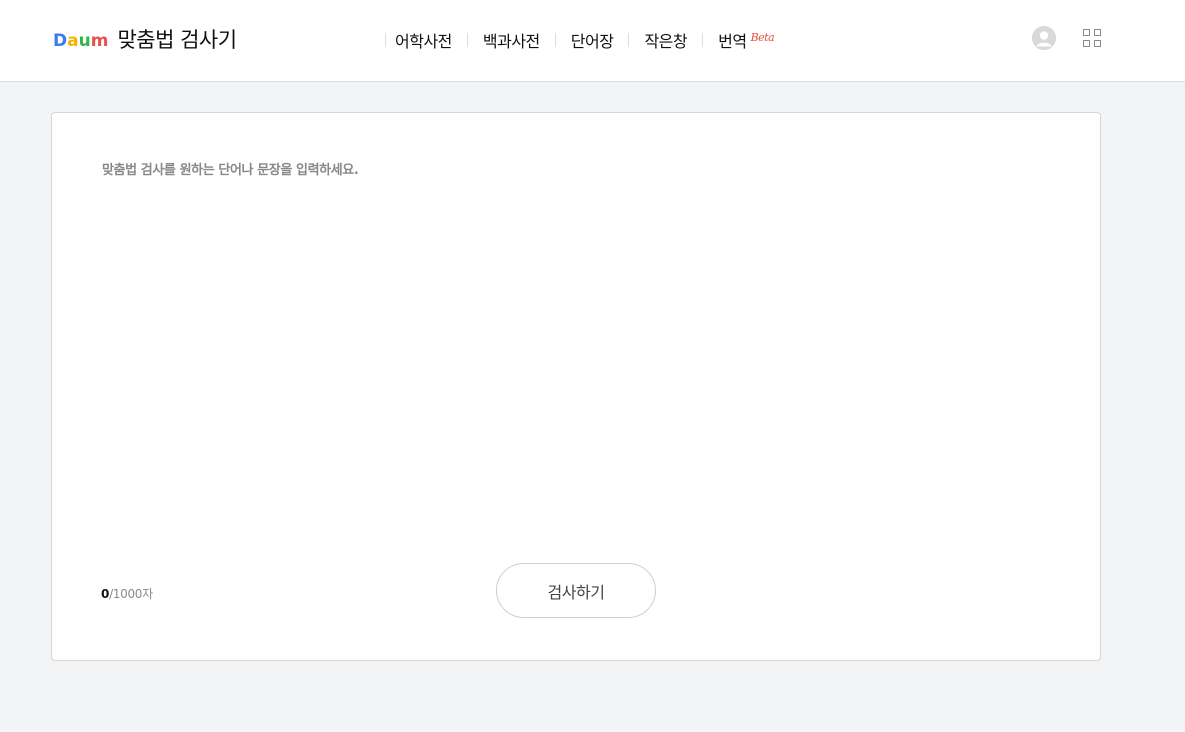 This screenshot has width=1185, height=732. I want to click on nav-item-label: 어학사전, so click(423, 41).